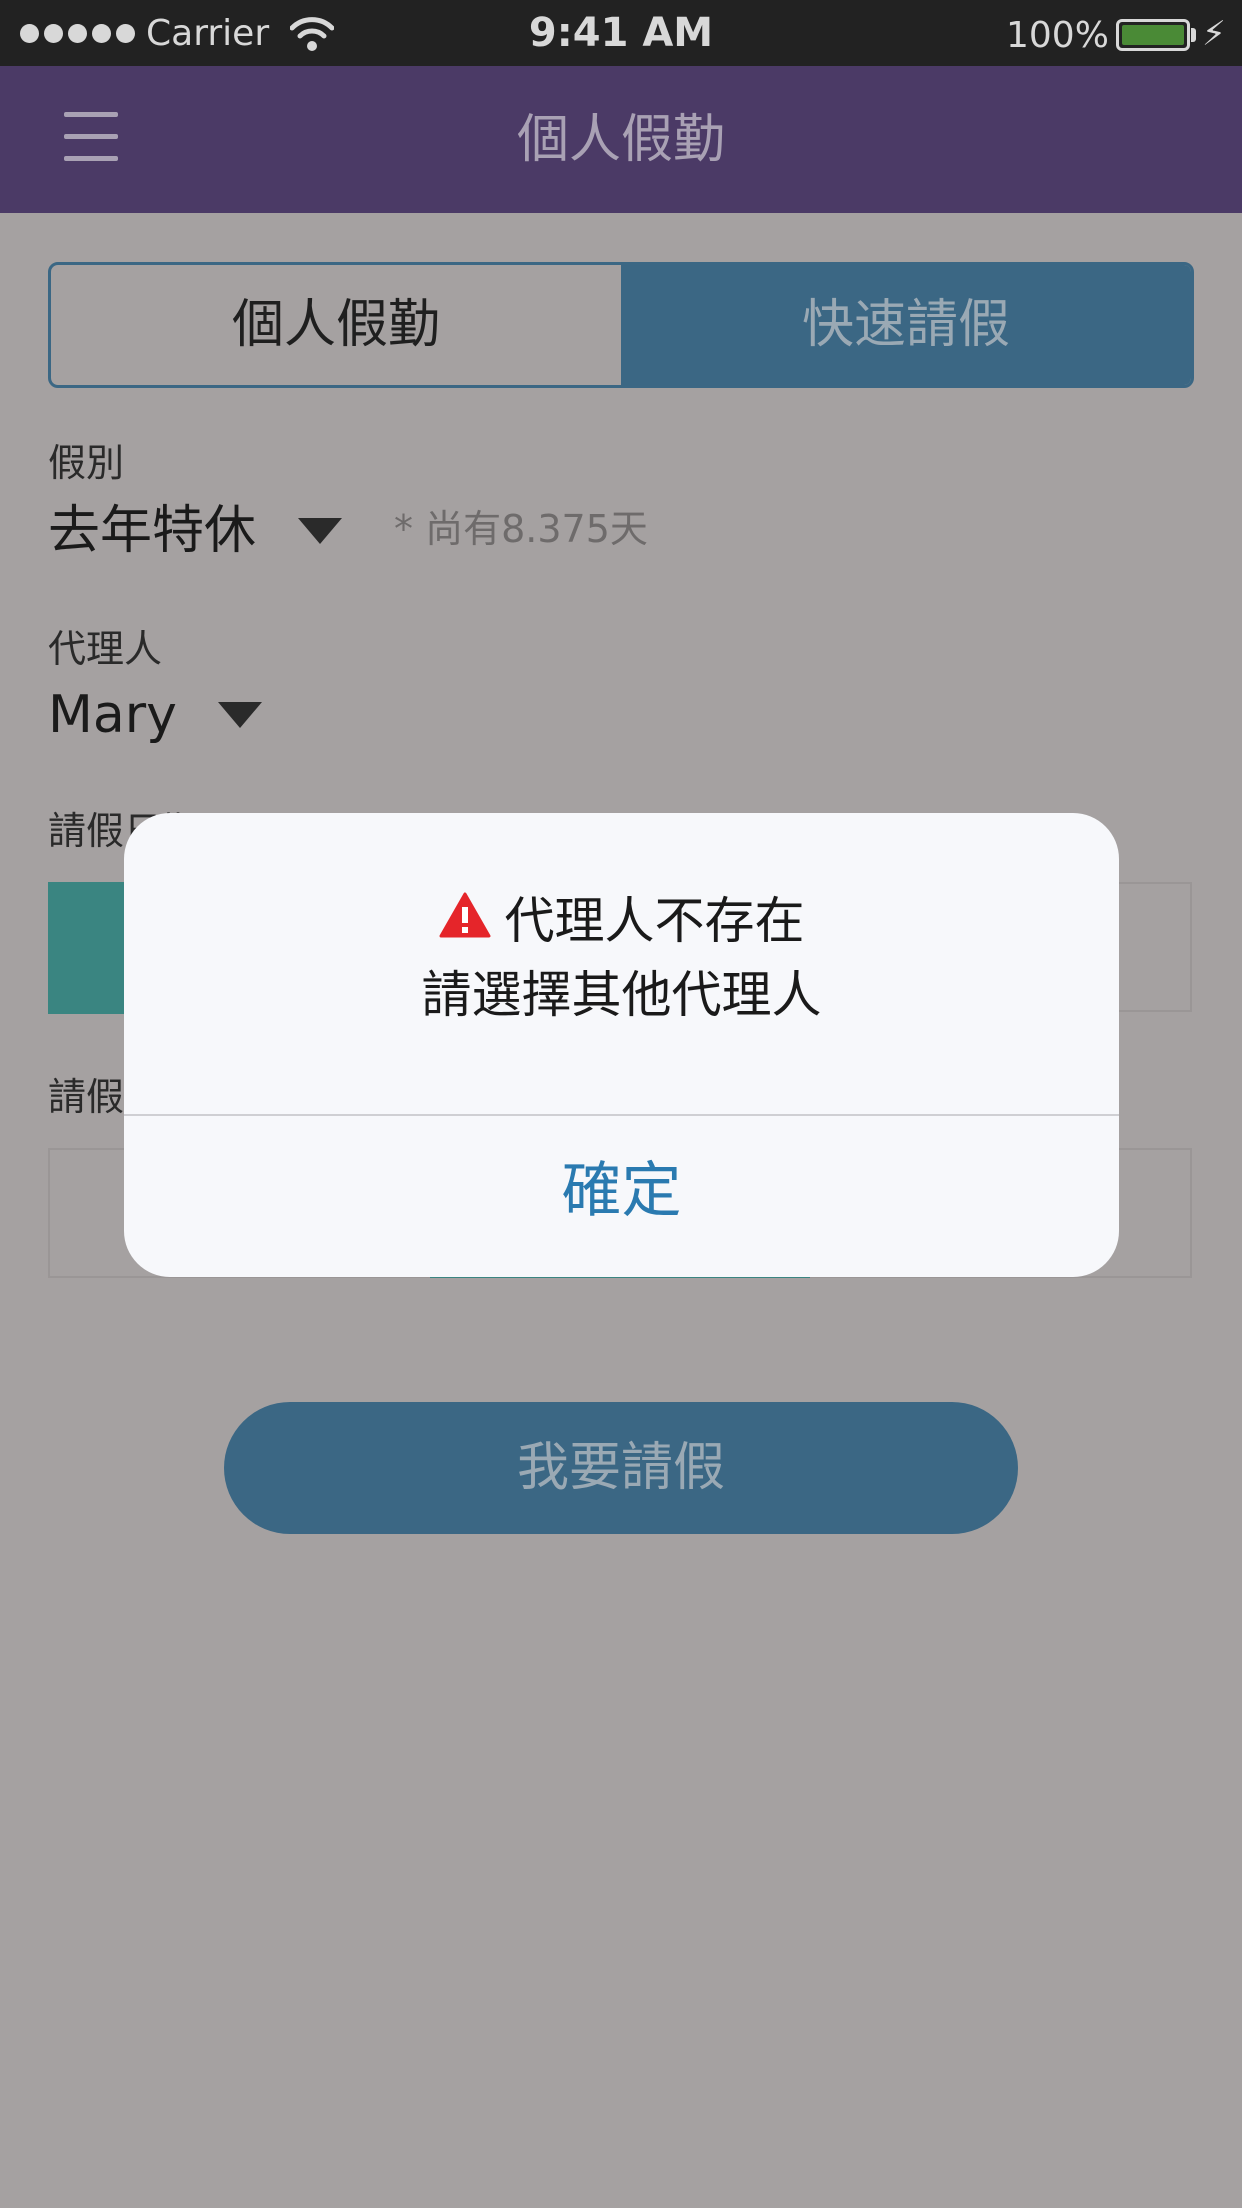 The image size is (1242, 2208). Describe the element at coordinates (86, 1097) in the screenshot. I see `leave-time-label: 請假` at that location.